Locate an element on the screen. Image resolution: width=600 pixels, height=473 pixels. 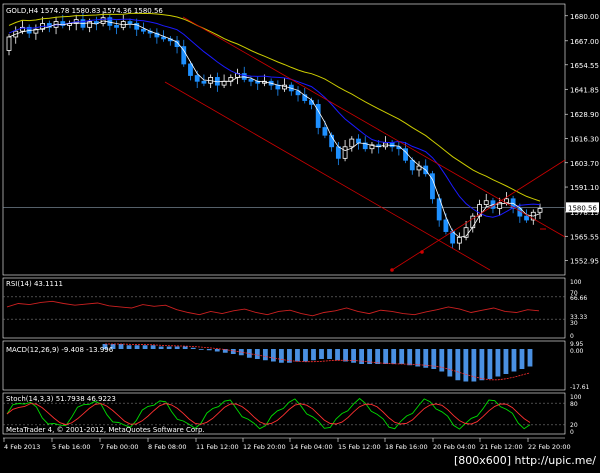
macd-tick-label: 9.95 is located at coordinates (577, 344).